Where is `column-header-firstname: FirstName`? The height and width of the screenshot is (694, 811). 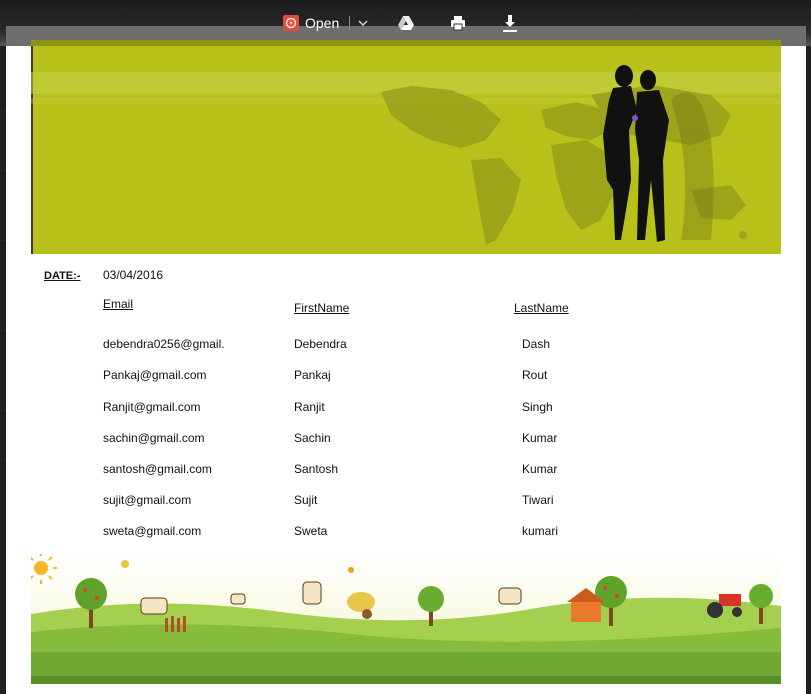 column-header-firstname: FirstName is located at coordinates (322, 308).